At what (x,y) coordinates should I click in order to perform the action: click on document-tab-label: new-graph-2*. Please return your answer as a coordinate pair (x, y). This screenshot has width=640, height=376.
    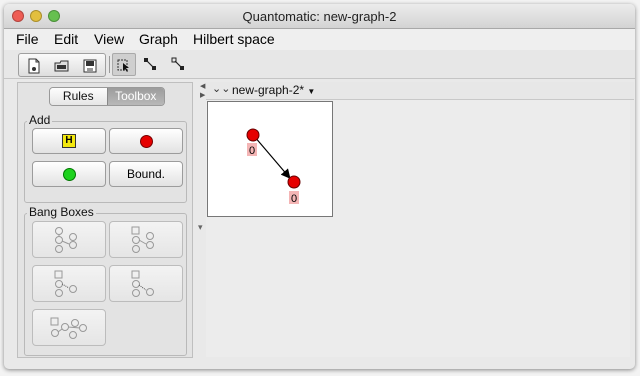
    Looking at the image, I should click on (268, 90).